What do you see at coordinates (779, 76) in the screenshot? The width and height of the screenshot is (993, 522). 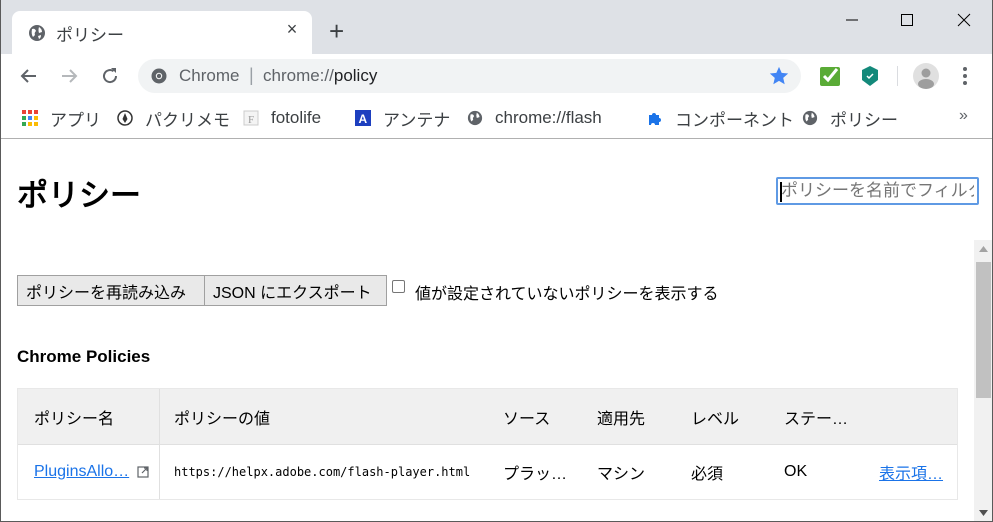 I see `bookmark-star-icon` at bounding box center [779, 76].